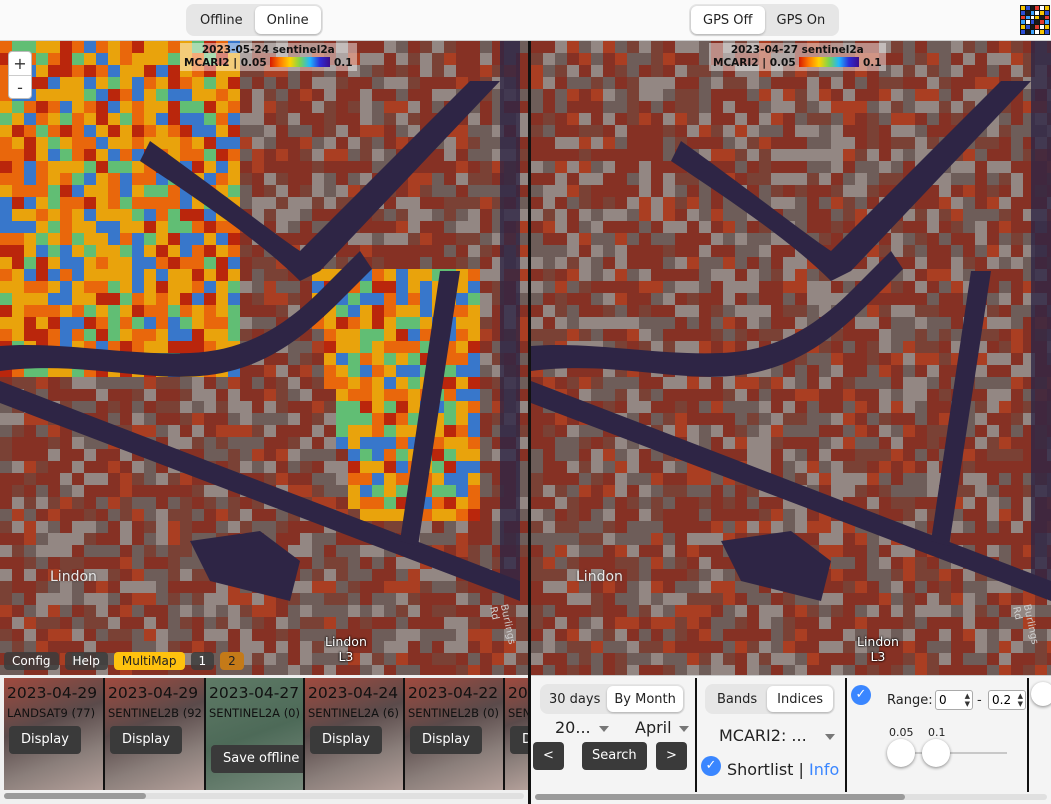 The width and height of the screenshot is (1051, 804). Describe the element at coordinates (801, 20) in the screenshot. I see `gps-on-option: GPS On` at that location.